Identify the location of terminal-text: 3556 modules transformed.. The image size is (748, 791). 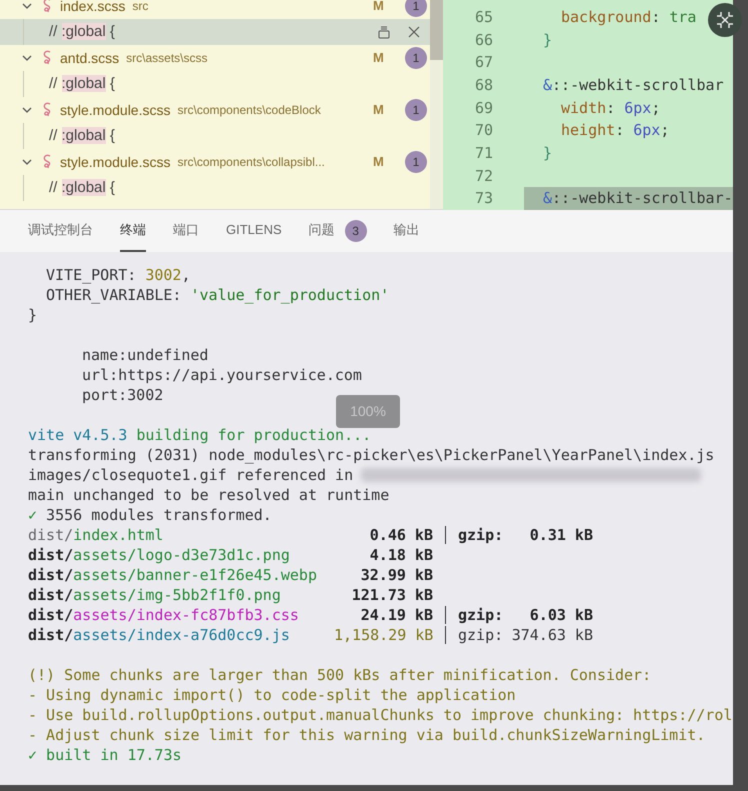
(158, 515).